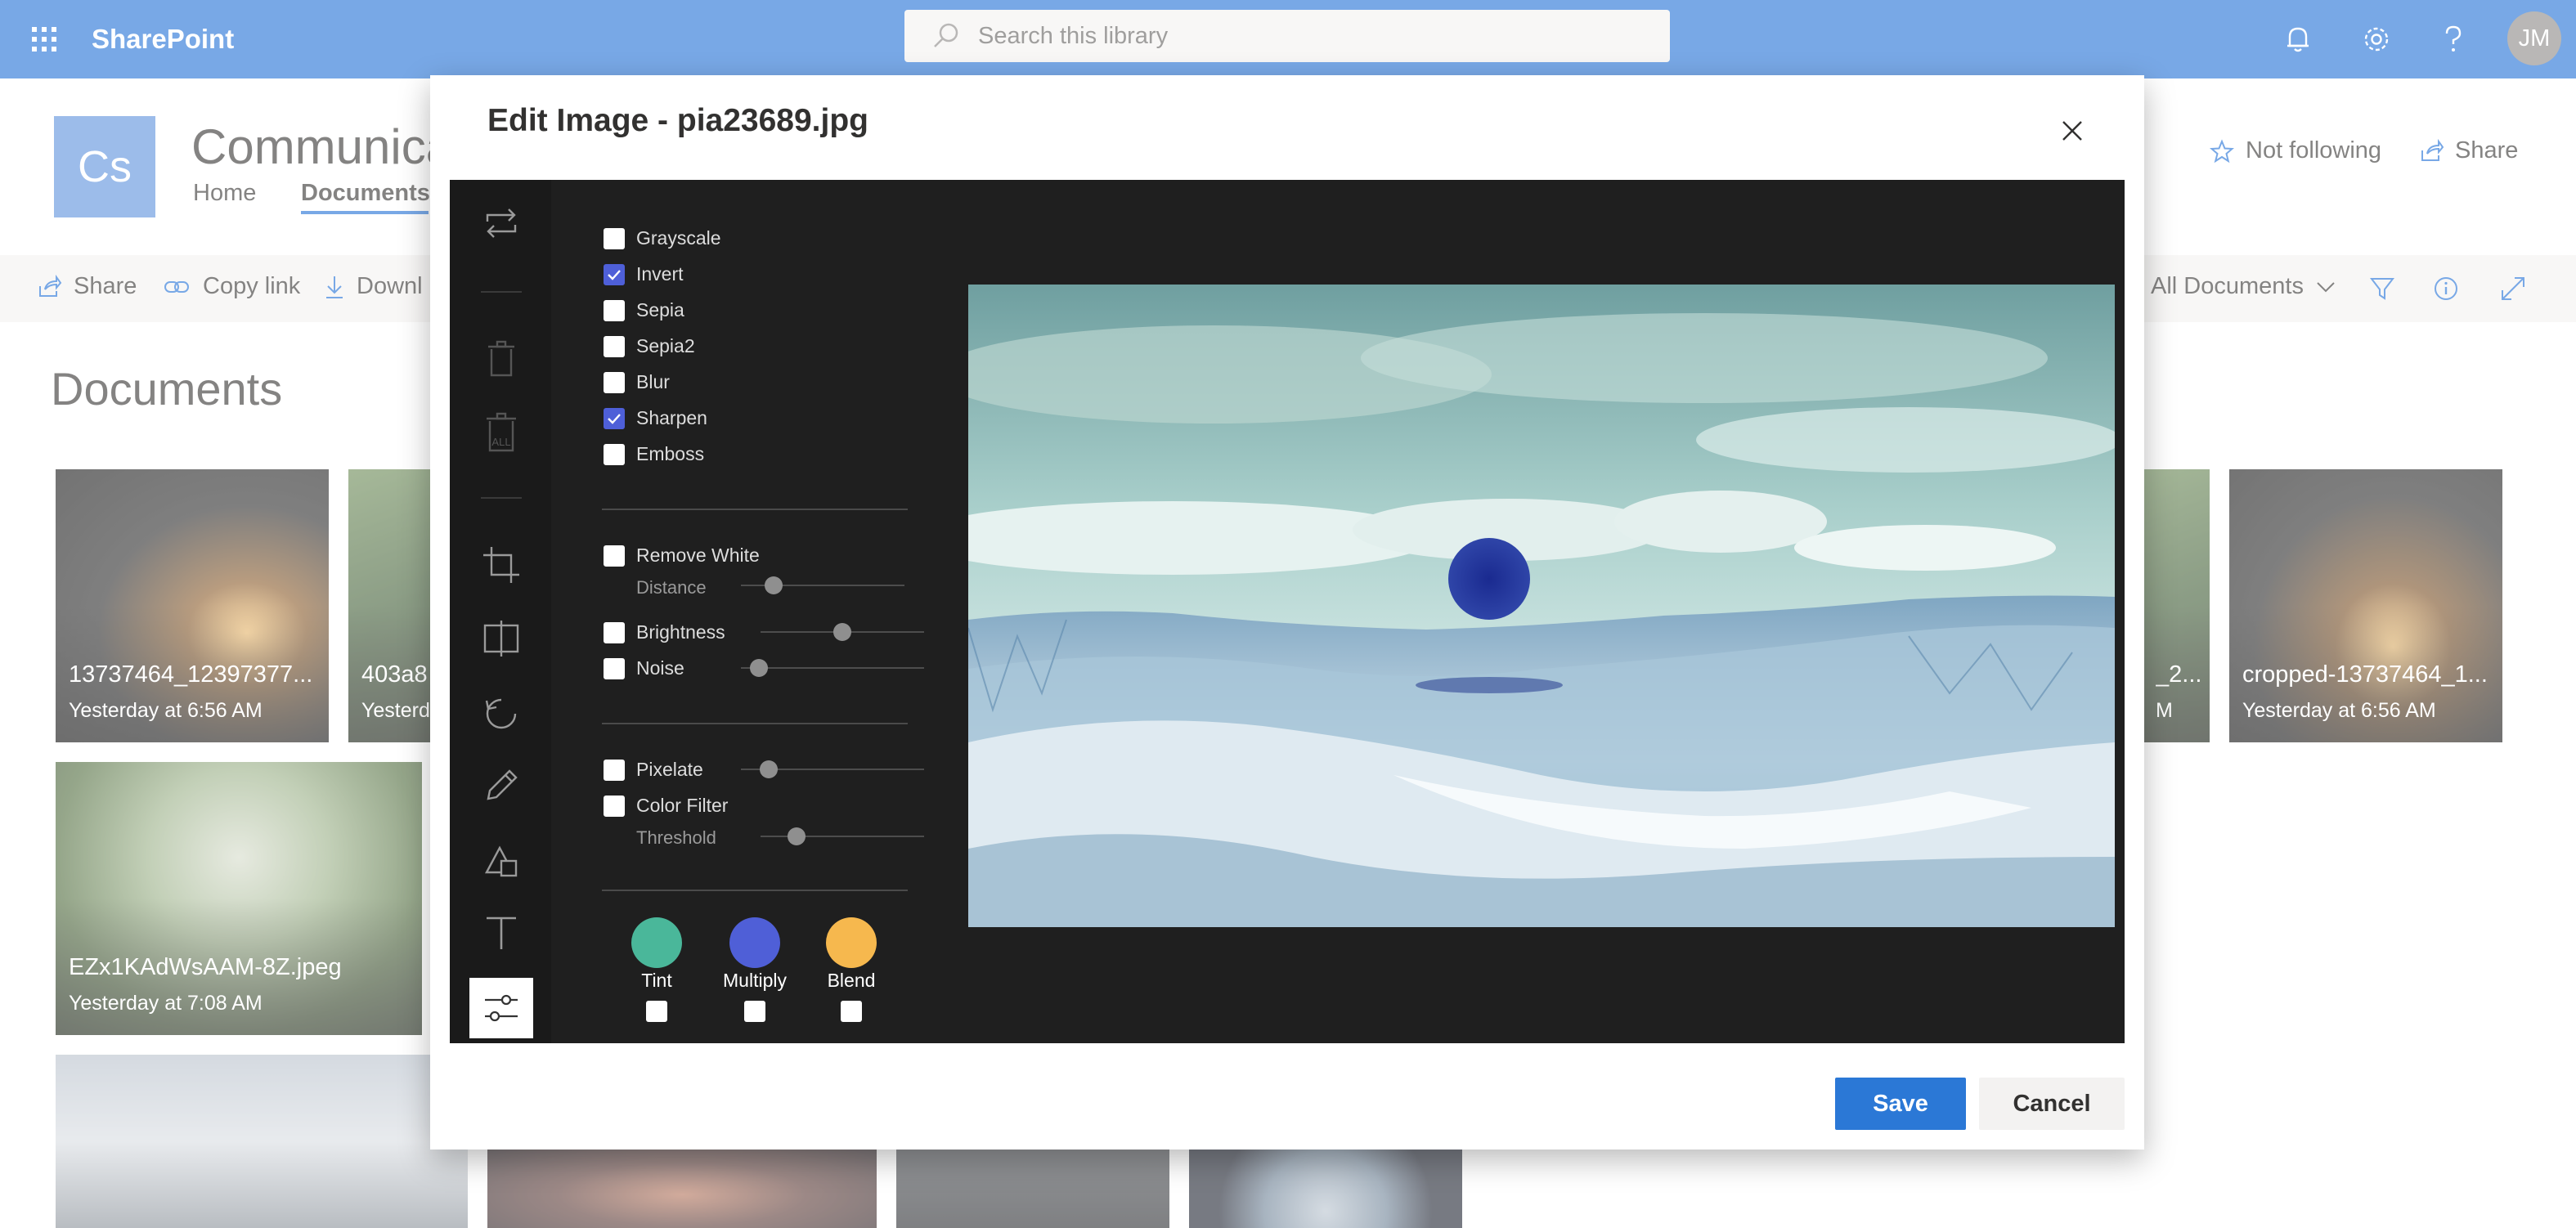  I want to click on blend-color-swatch, so click(851, 943).